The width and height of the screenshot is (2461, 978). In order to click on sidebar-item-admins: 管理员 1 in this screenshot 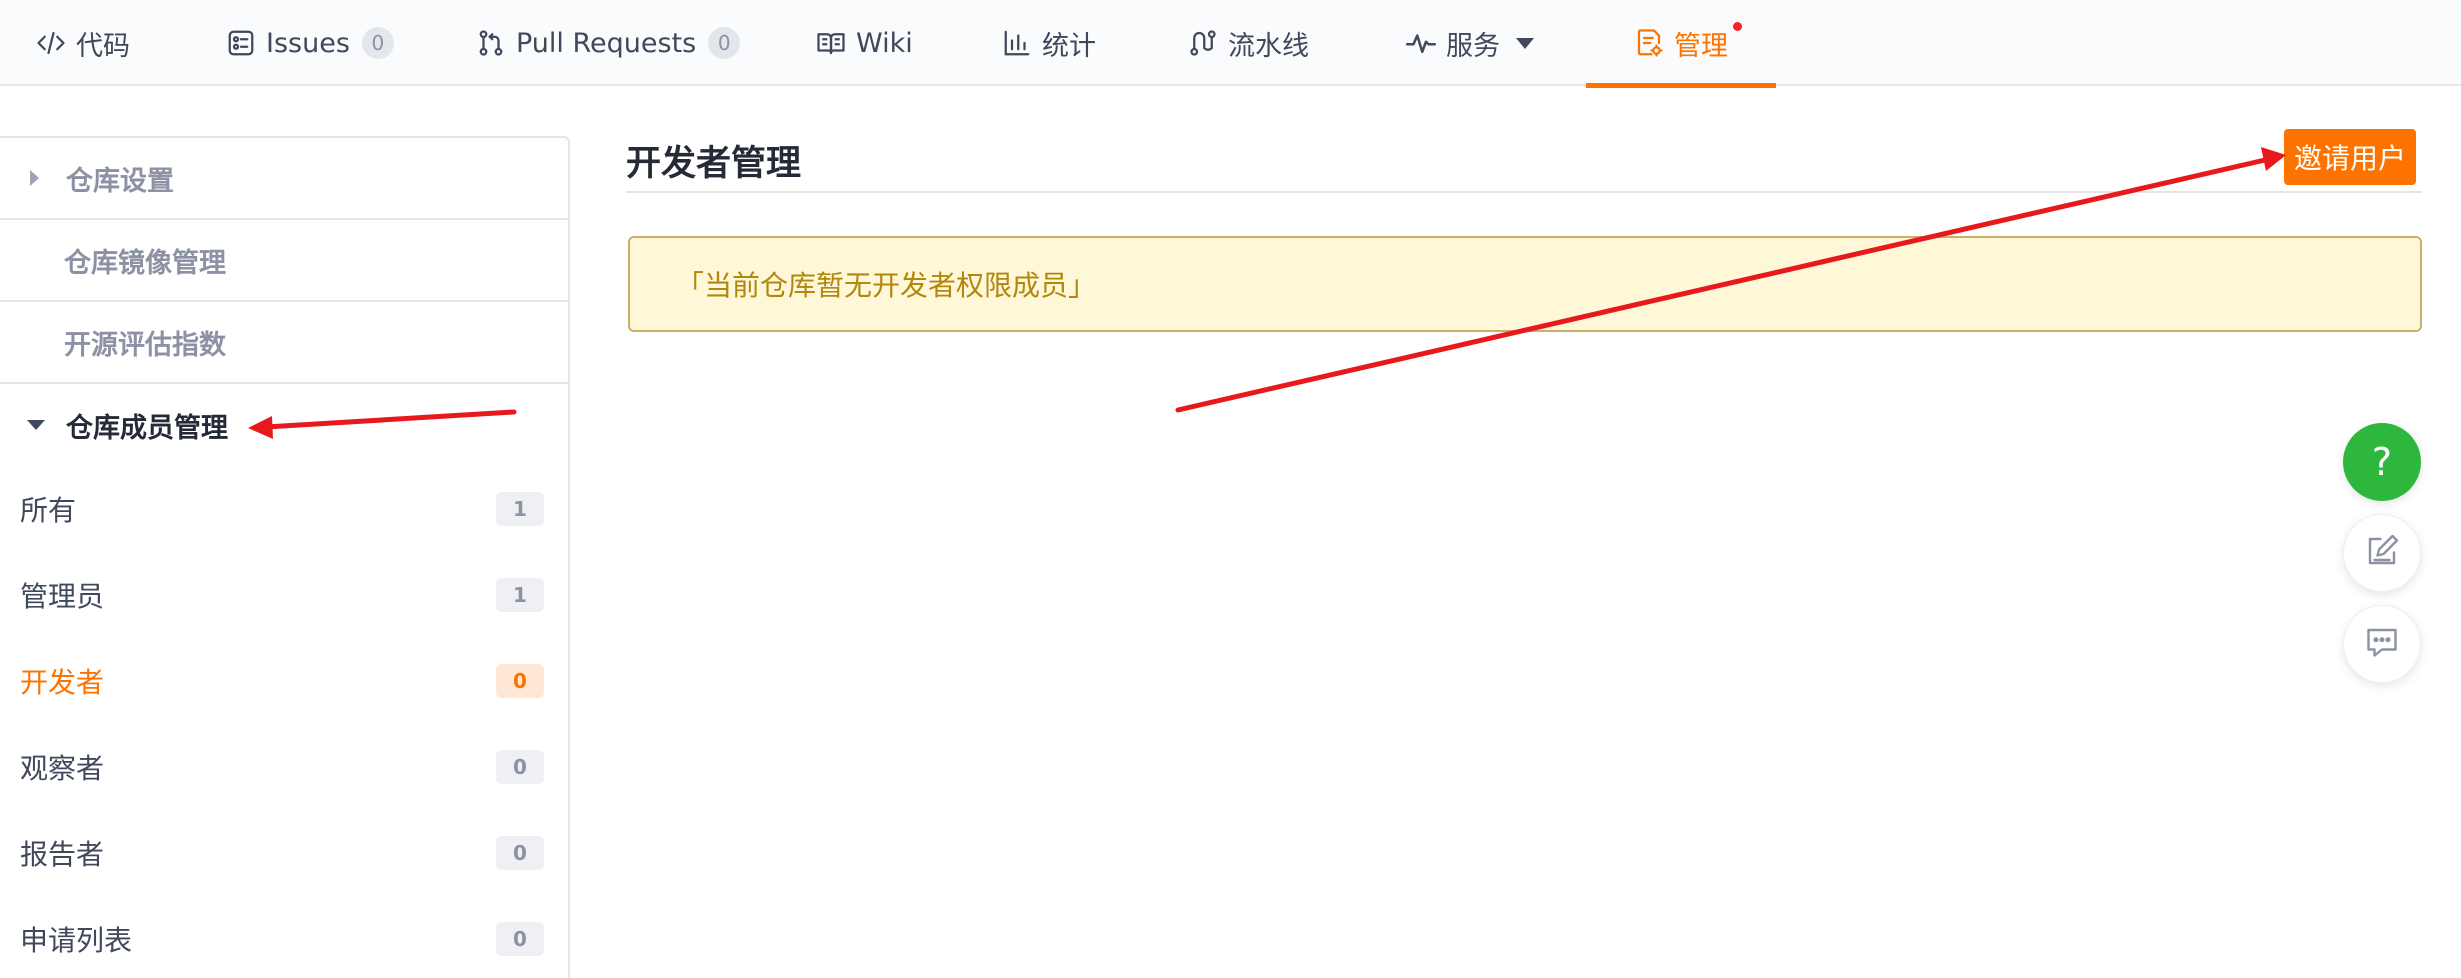, I will do `click(284, 595)`.